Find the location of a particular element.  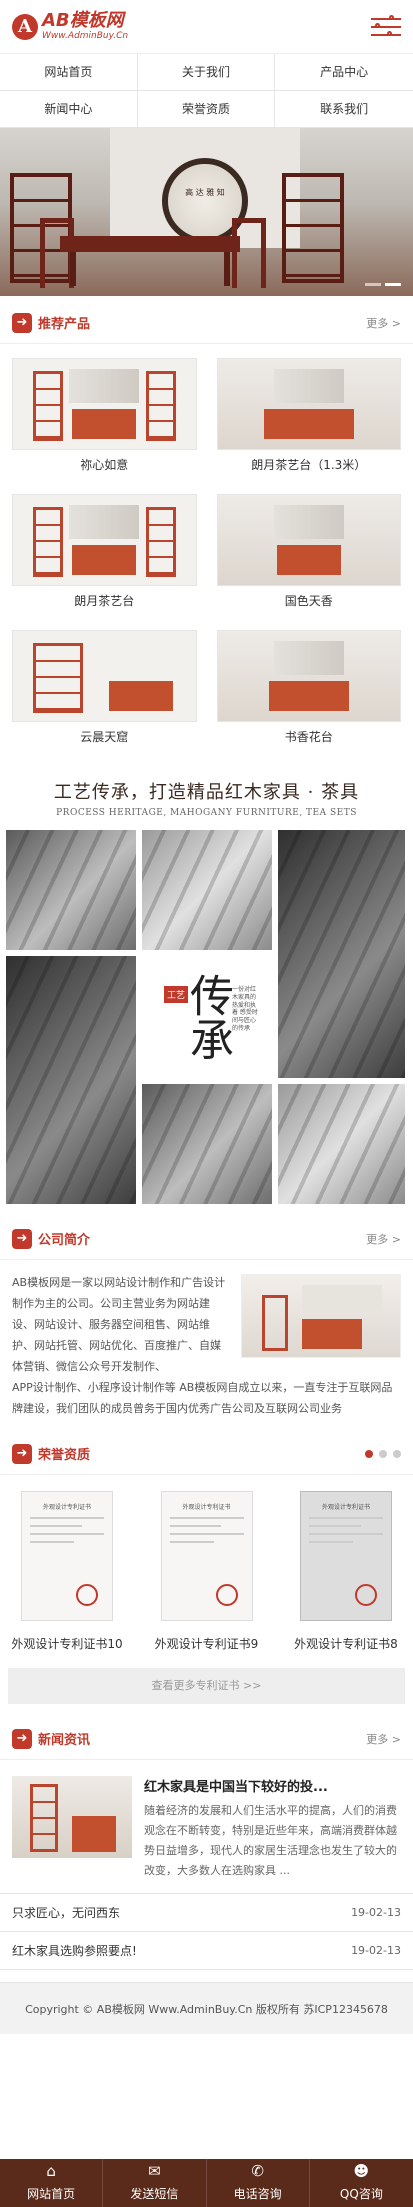

logo-title: AB模板网 is located at coordinates (83, 20).